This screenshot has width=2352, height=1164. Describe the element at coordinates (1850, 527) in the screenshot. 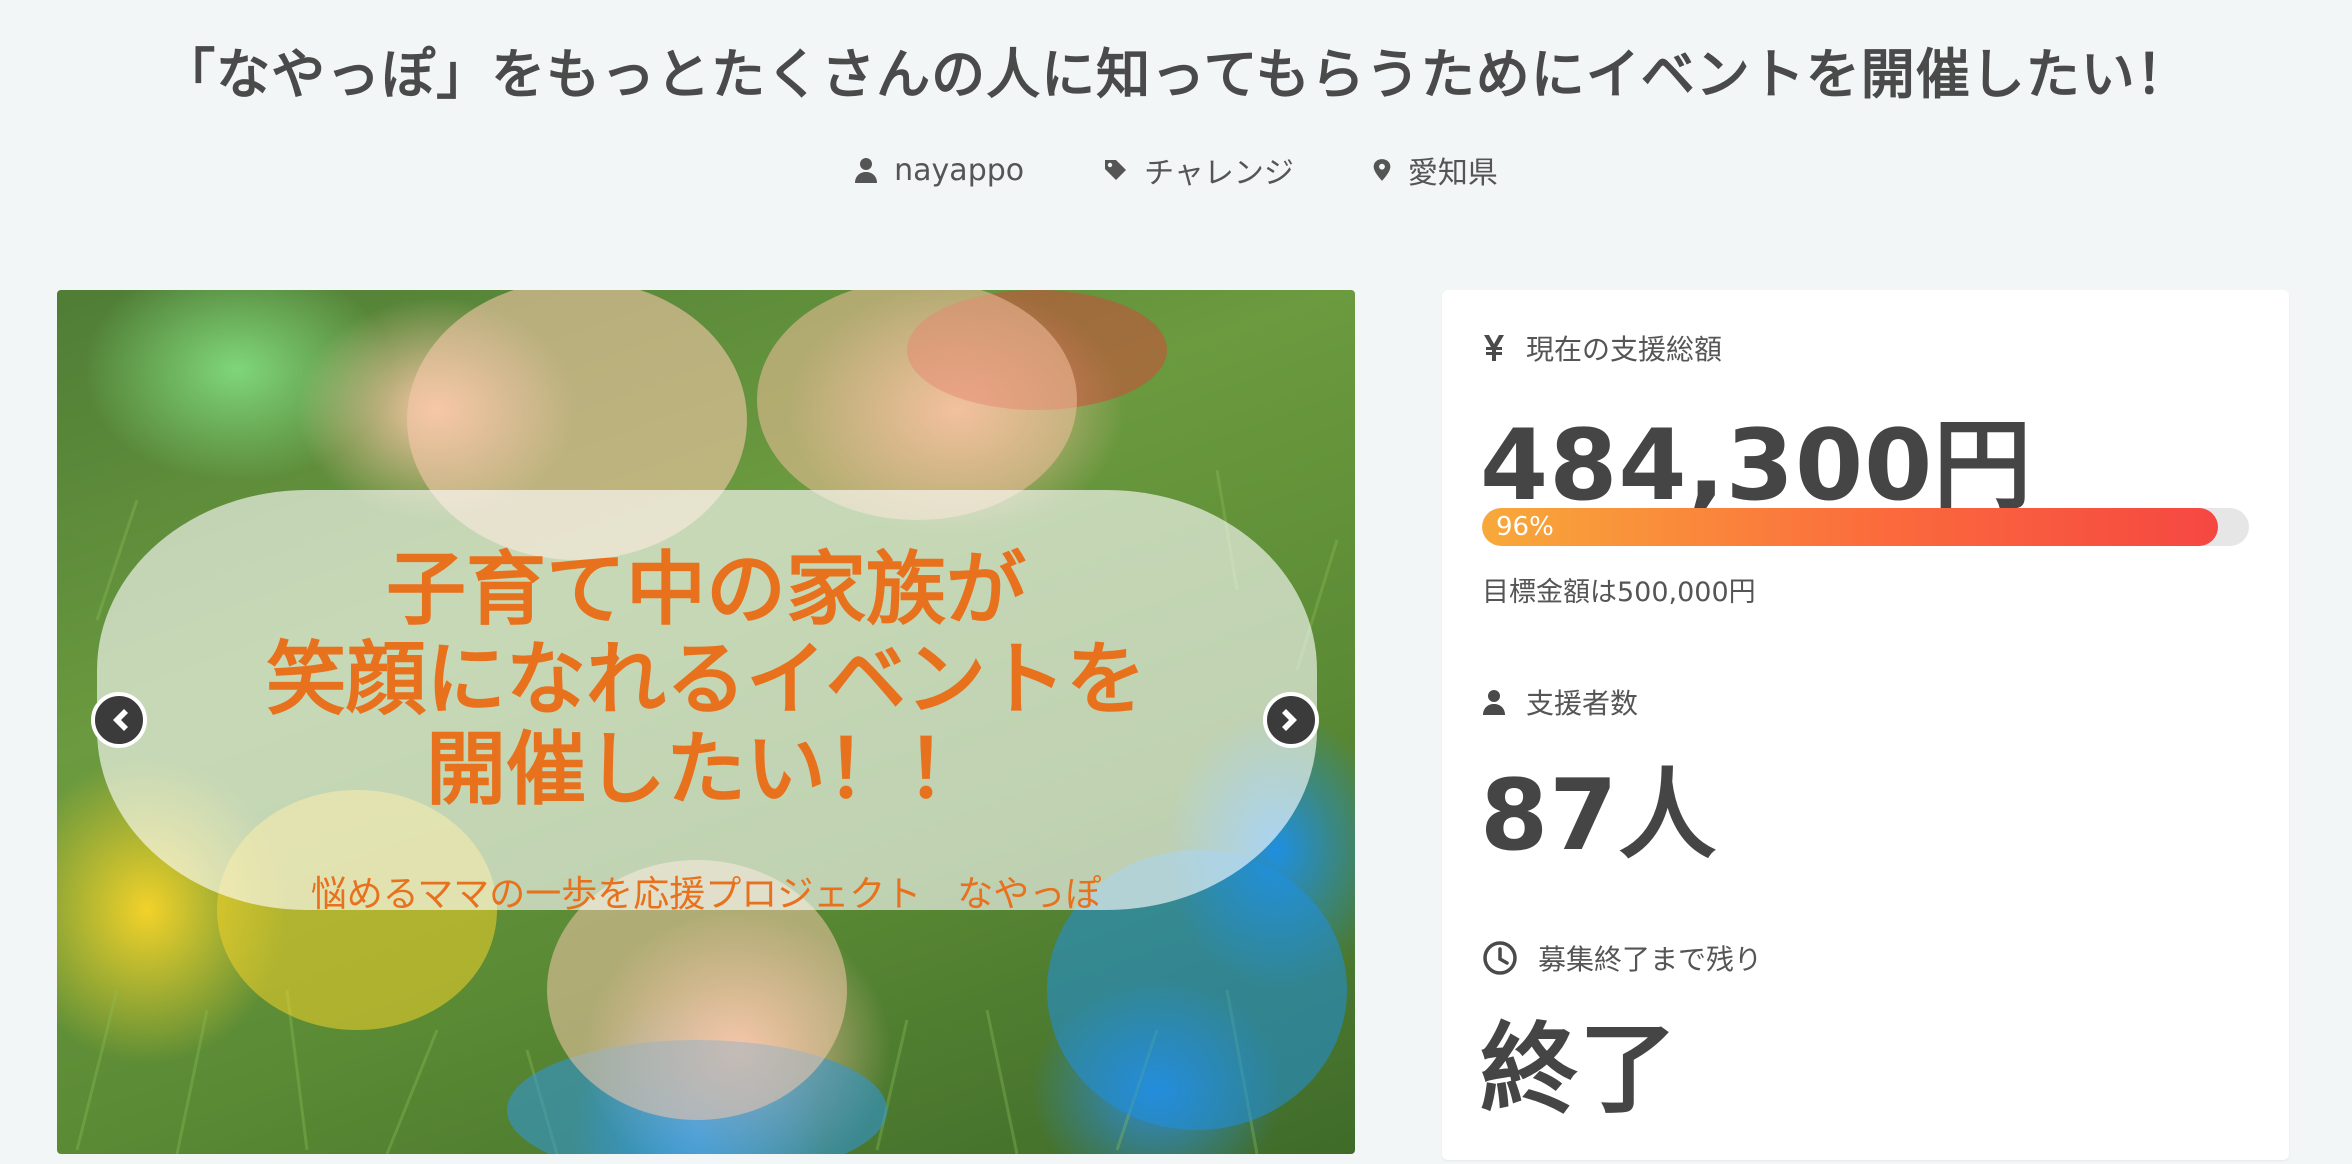

I see `funding-progress-fill: 96%` at that location.